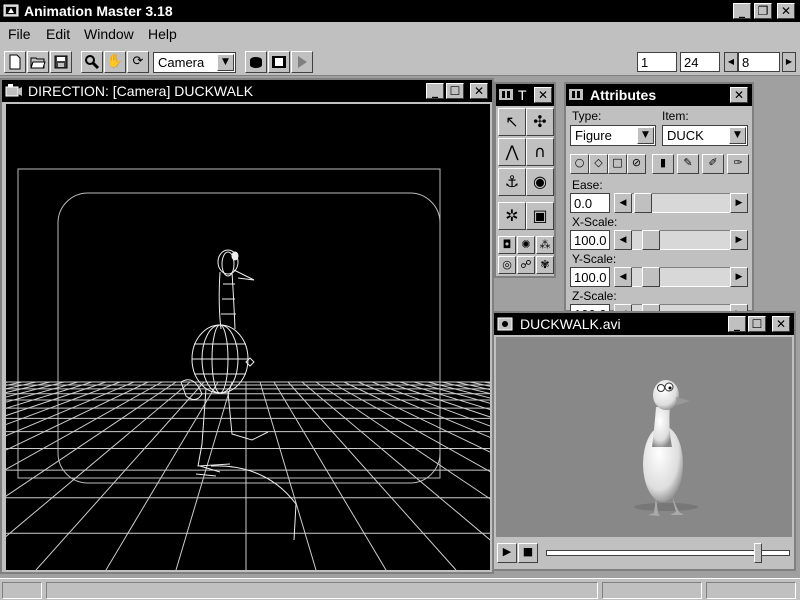 Image resolution: width=800 pixels, height=600 pixels. Describe the element at coordinates (522, 95) in the screenshot. I see `tools-panel-title: T` at that location.